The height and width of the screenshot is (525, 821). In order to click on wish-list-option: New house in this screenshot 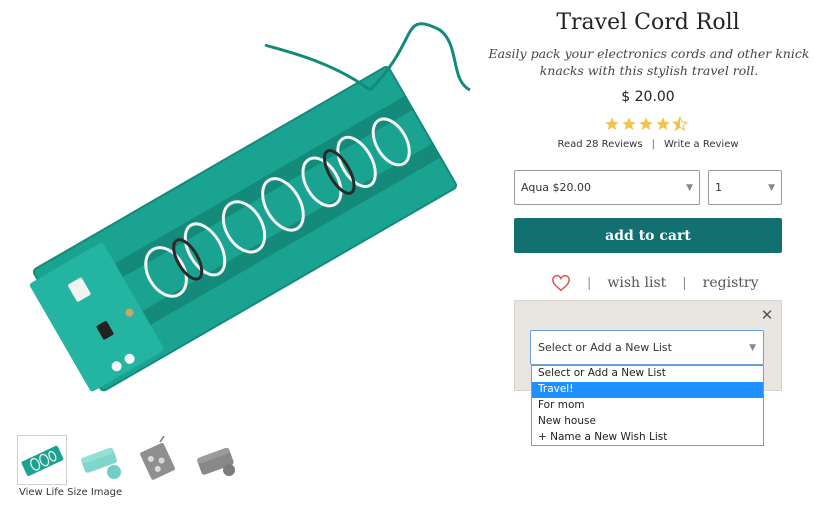, I will do `click(647, 422)`.